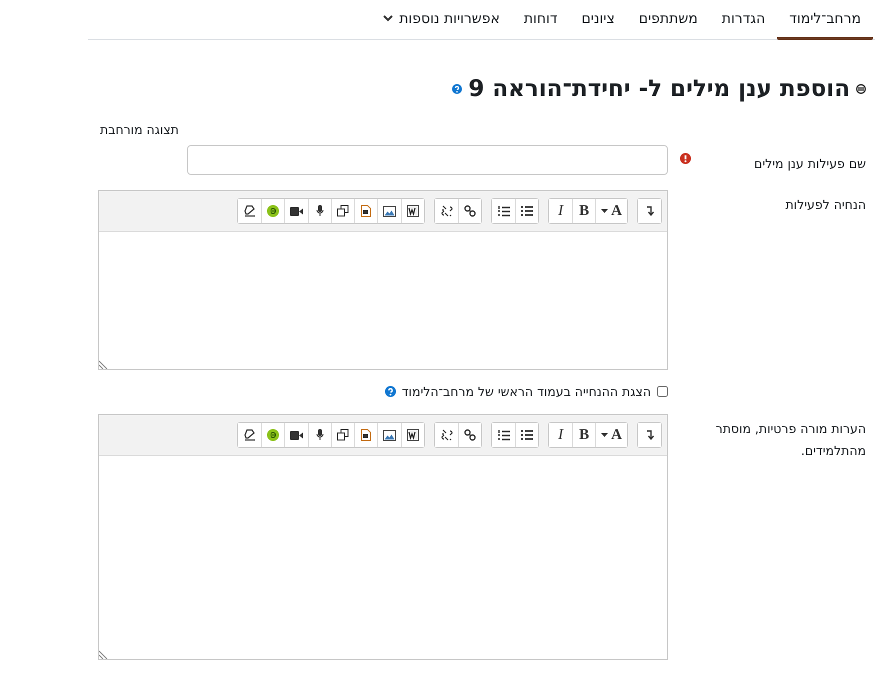 This screenshot has width=896, height=682. Describe the element at coordinates (541, 20) in the screenshot. I see `nav-tab: דוחות` at that location.